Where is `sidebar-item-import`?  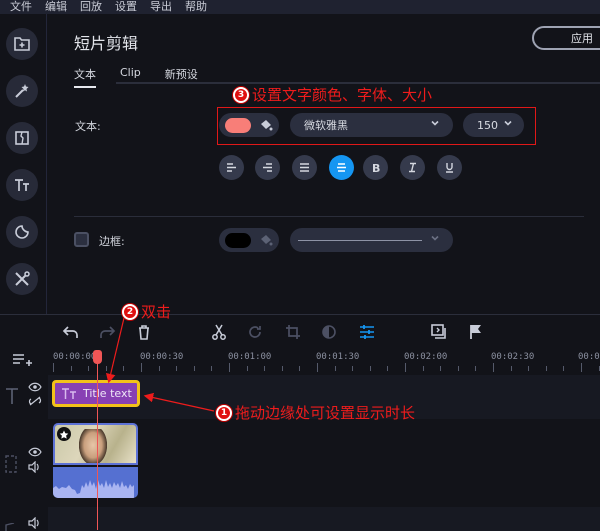
sidebar-item-import is located at coordinates (22, 44).